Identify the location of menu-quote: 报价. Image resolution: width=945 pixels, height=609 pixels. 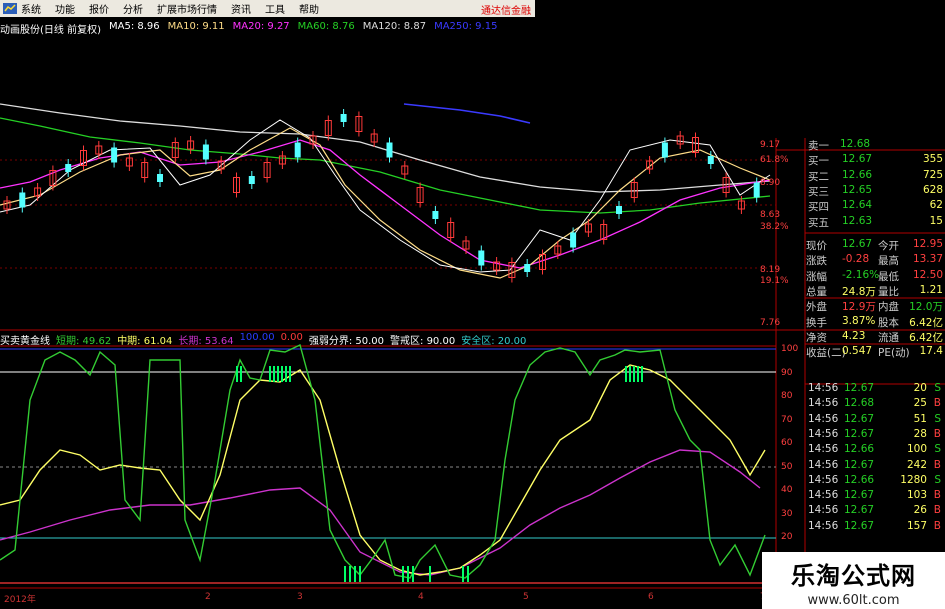
(99, 8).